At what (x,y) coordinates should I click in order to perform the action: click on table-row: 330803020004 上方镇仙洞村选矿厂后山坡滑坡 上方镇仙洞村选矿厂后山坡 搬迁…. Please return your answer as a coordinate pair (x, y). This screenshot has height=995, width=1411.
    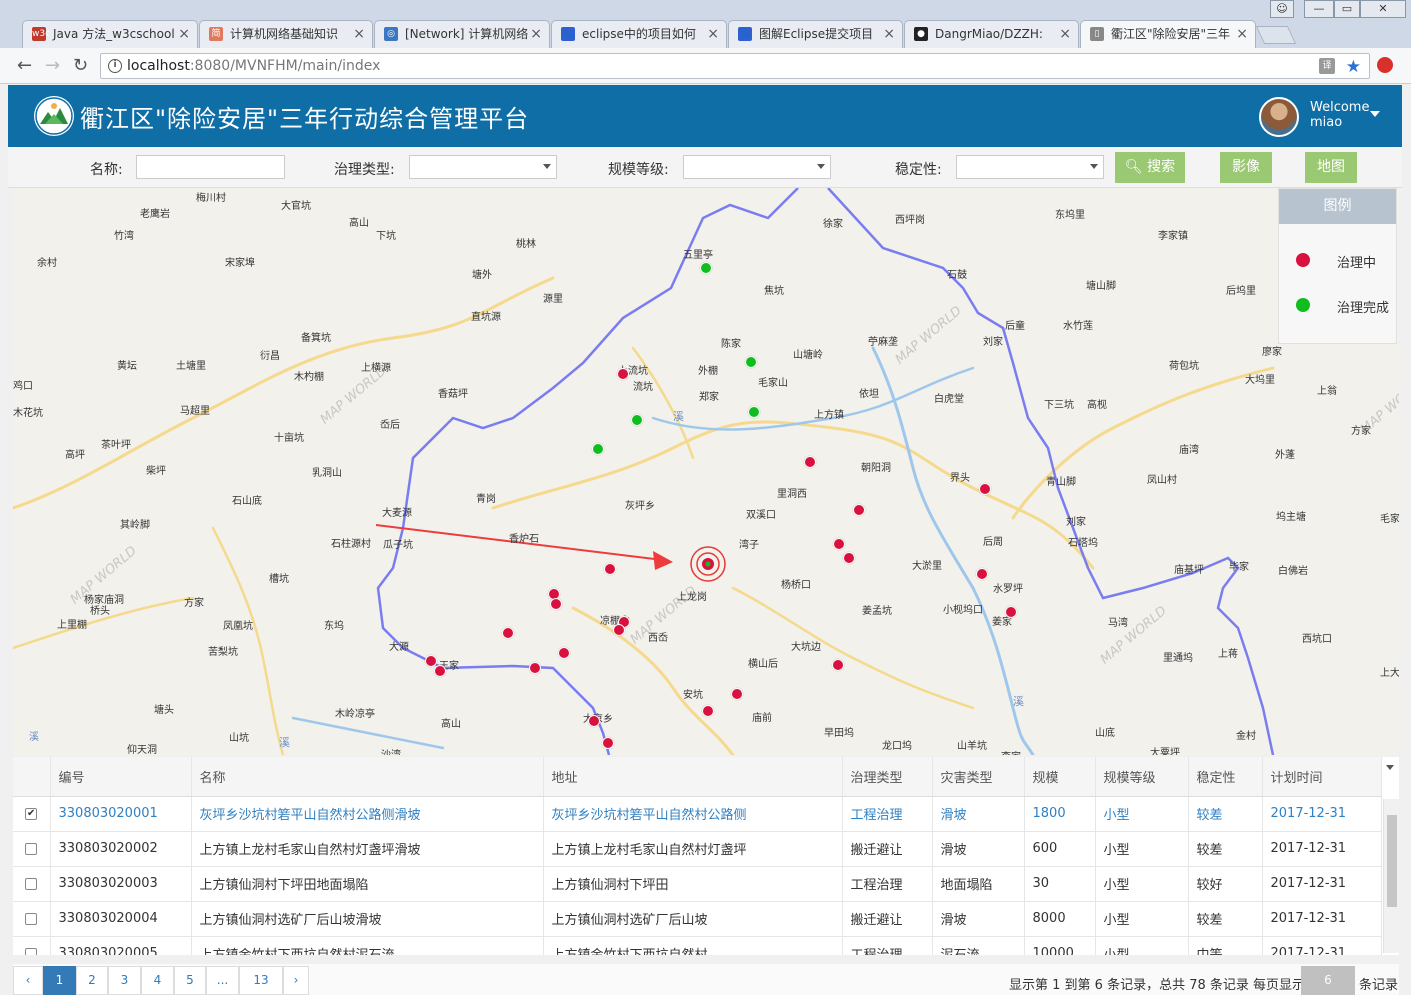
    Looking at the image, I should click on (697, 919).